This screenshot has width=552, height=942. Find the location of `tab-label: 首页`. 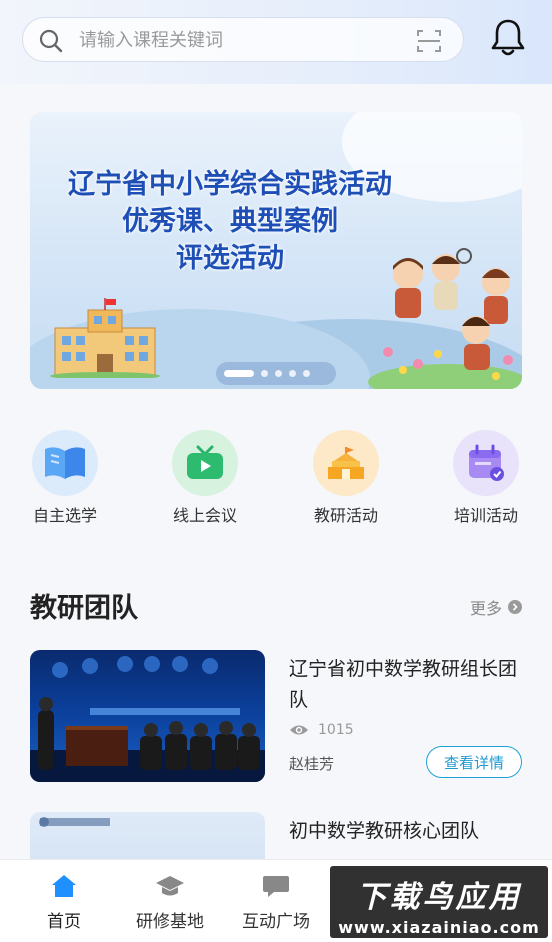

tab-label: 首页 is located at coordinates (64, 922).